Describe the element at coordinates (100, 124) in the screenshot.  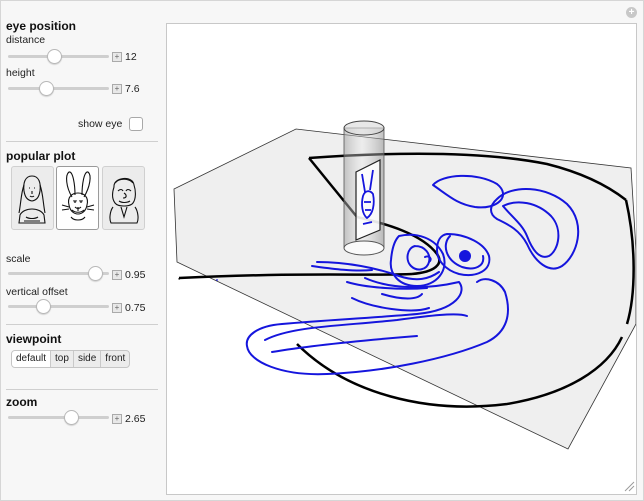
I see `show-eye-label: show eye` at that location.